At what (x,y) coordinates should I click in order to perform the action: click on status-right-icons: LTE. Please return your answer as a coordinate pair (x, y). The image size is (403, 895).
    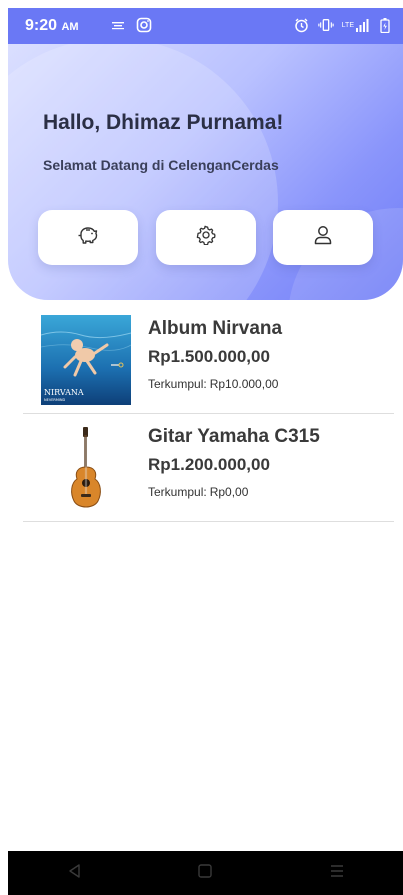
    Looking at the image, I should click on (343, 25).